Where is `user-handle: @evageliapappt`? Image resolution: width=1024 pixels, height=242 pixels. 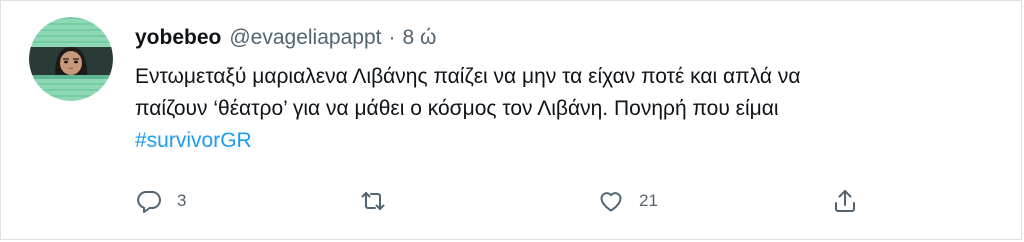
user-handle: @evageliapappt is located at coordinates (305, 38).